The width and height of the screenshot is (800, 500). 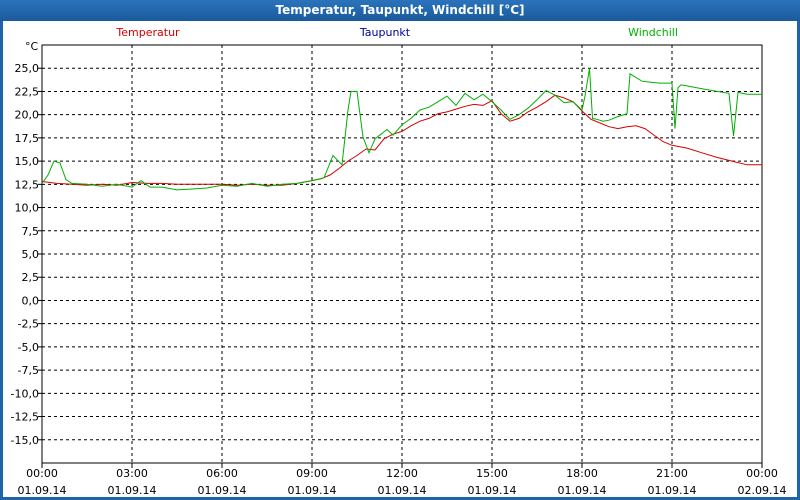 What do you see at coordinates (147, 32) in the screenshot?
I see `legend-entry-temperatur: Temperatur` at bounding box center [147, 32].